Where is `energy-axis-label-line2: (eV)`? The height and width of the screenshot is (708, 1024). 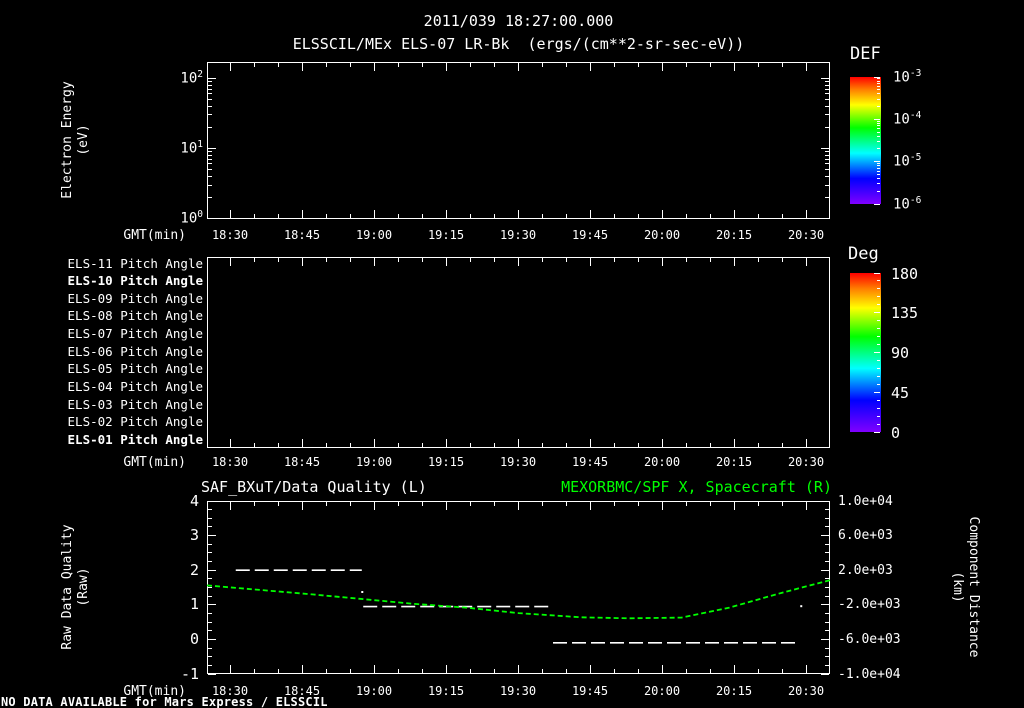
energy-axis-label-line2: (eV) is located at coordinates (83, 140).